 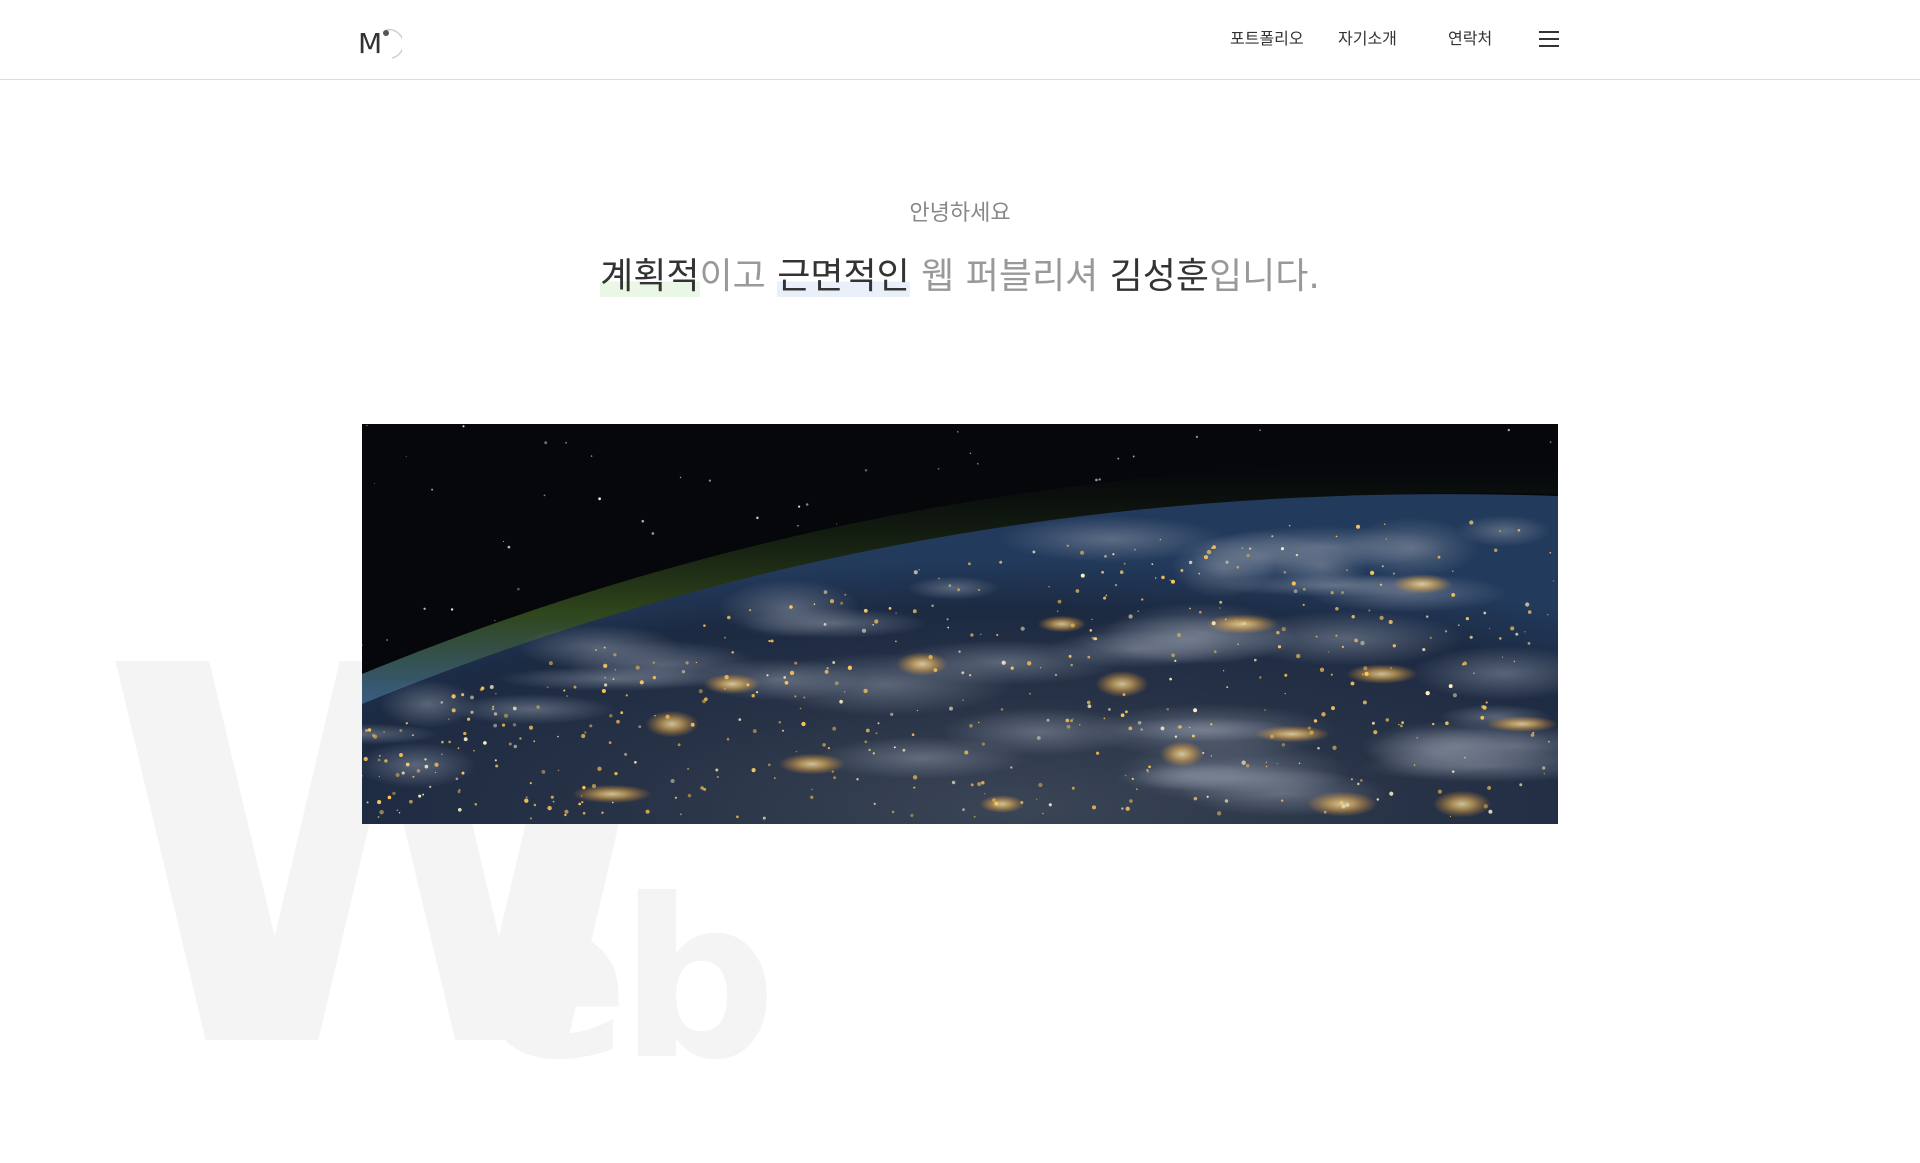 What do you see at coordinates (1267, 39) in the screenshot?
I see `nav-portfolio-link: 포트폴리오` at bounding box center [1267, 39].